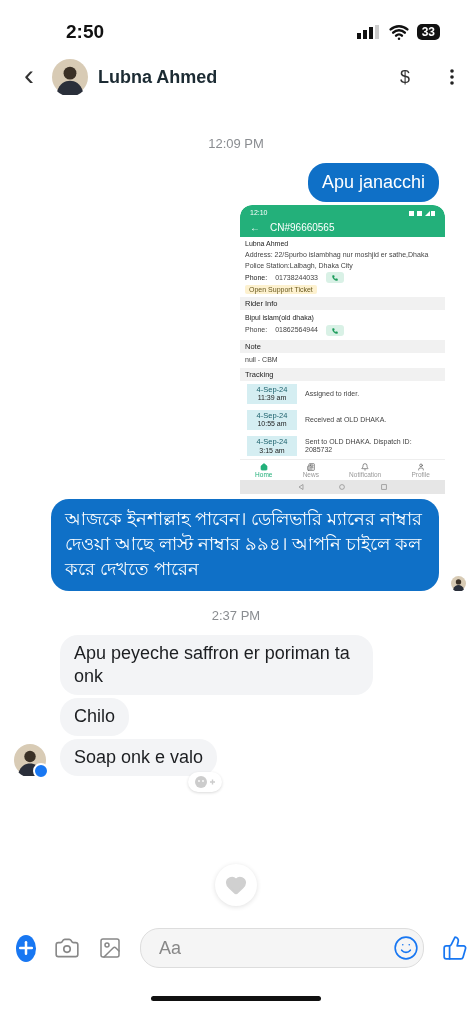  I want to click on screen-title: CN#96660565, so click(302, 228).